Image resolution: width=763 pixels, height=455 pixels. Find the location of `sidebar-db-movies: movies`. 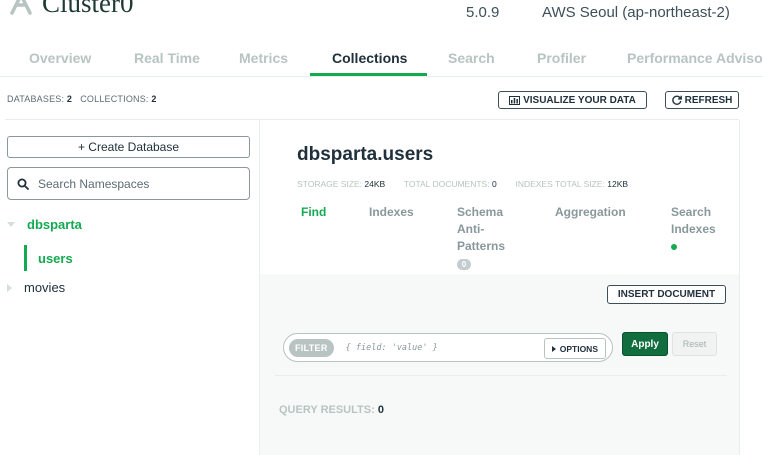

sidebar-db-movies: movies is located at coordinates (36, 287).